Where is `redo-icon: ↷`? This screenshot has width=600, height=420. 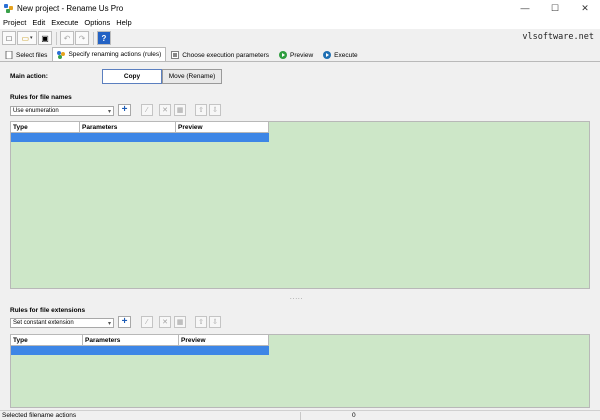
redo-icon: ↷ is located at coordinates (82, 38).